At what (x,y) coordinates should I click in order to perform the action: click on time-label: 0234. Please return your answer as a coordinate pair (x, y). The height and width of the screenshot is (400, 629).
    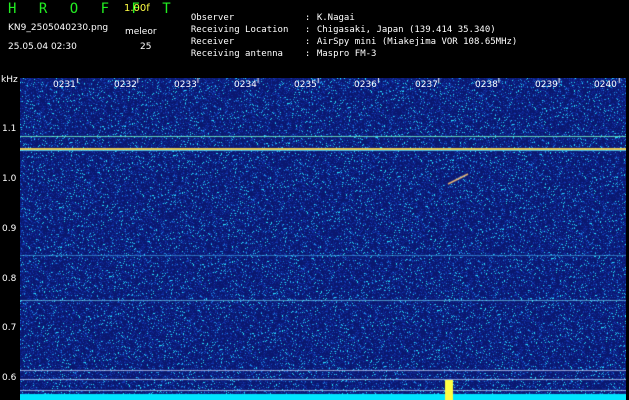
    Looking at the image, I should click on (245, 85).